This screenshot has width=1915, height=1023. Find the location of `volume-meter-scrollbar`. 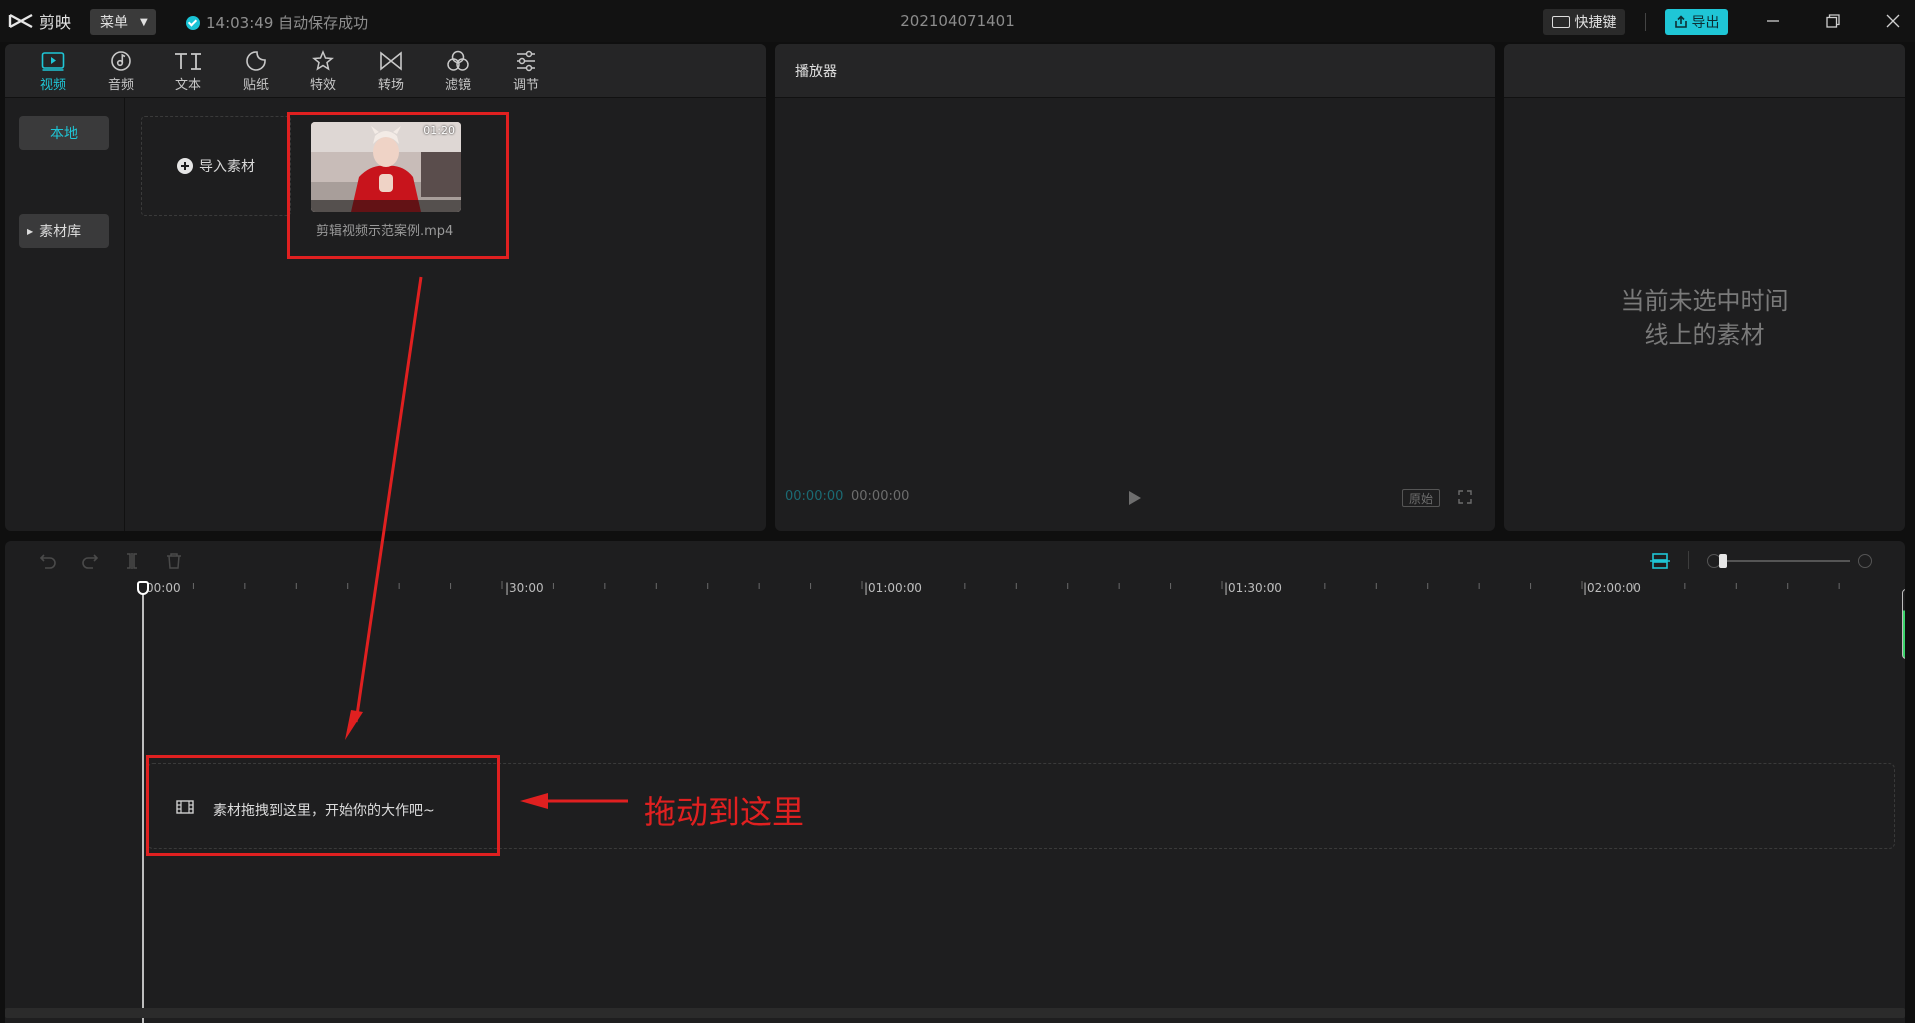

volume-meter-scrollbar is located at coordinates (1903, 624).